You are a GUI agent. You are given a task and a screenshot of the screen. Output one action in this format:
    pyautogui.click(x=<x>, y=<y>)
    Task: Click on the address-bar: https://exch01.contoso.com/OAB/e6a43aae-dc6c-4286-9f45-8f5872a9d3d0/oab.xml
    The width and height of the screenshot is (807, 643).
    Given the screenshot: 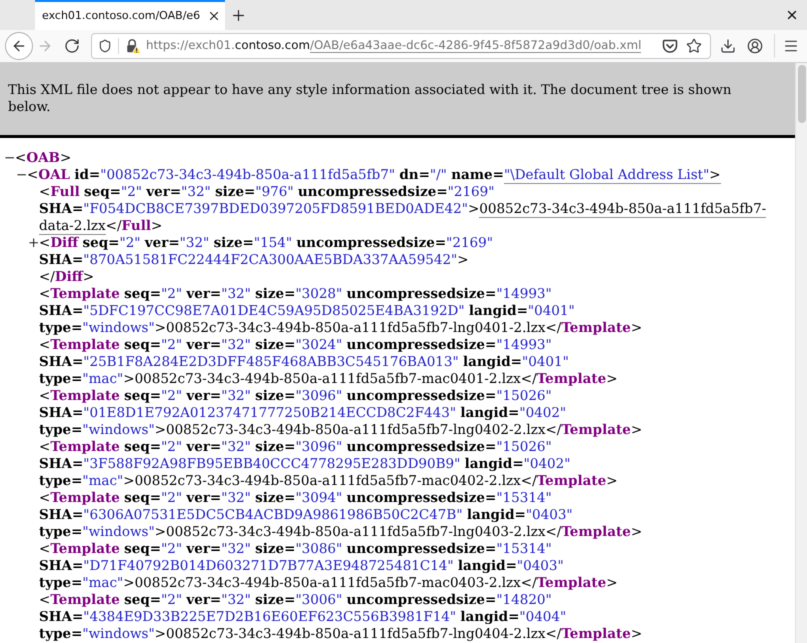 What is the action you would take?
    pyautogui.click(x=401, y=46)
    